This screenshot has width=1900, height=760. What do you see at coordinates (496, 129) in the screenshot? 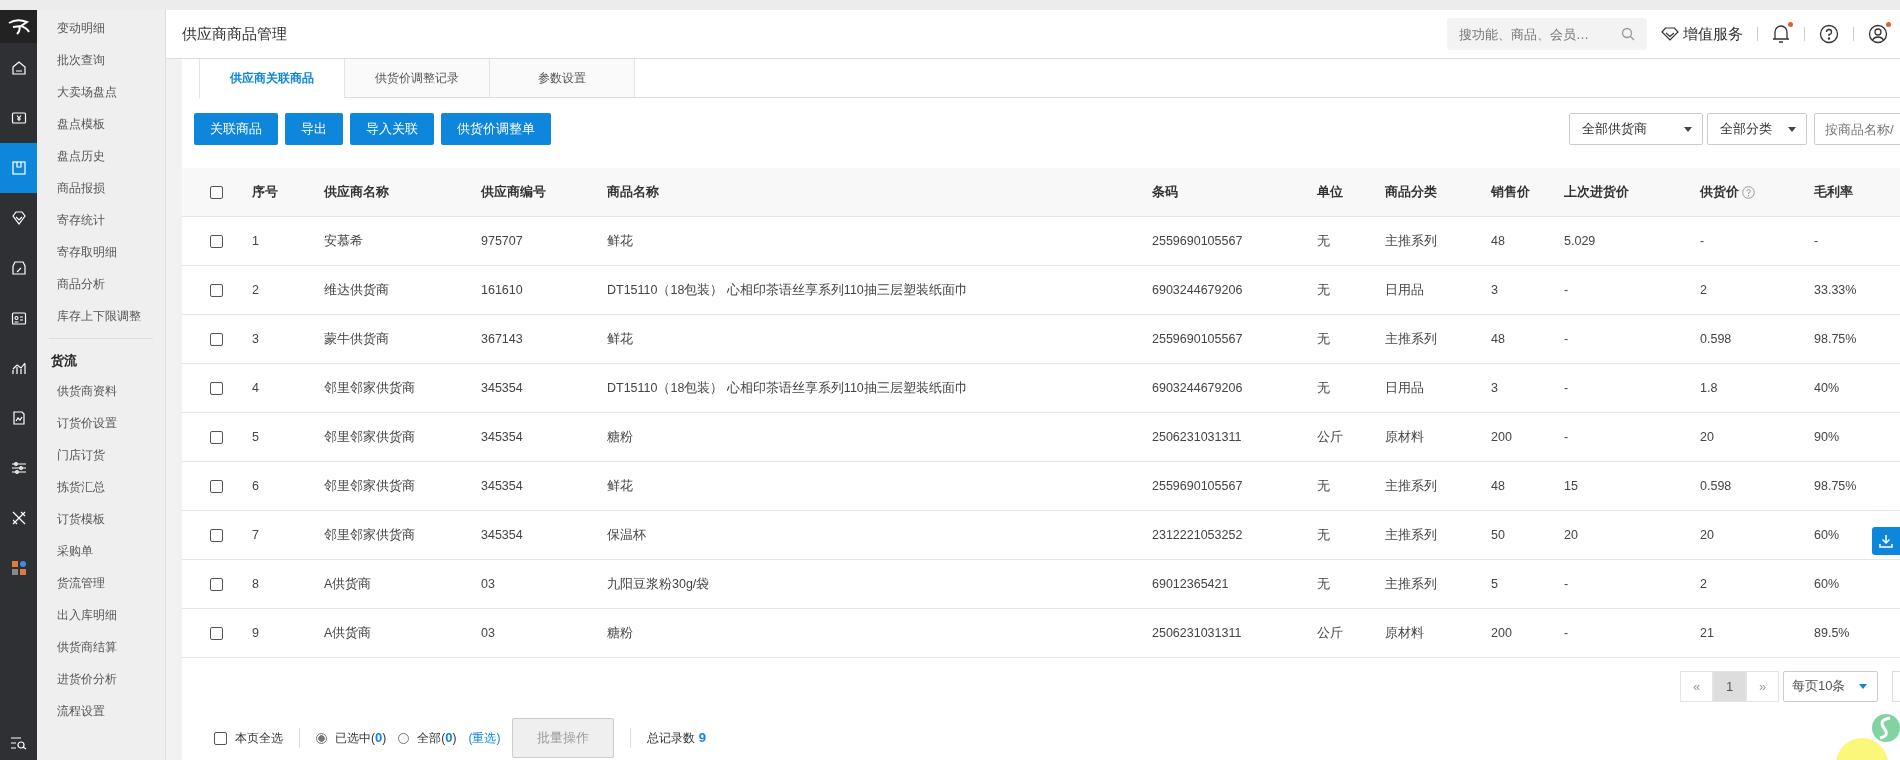
I see `action-button: 供货价调整单` at bounding box center [496, 129].